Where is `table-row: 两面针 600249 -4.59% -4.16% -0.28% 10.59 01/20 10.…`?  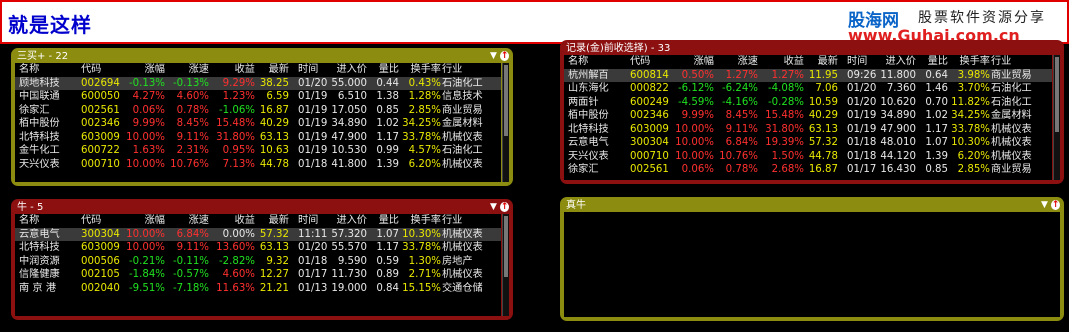 table-row: 两面针 600249 -4.59% -4.16% -0.28% 10.59 01/20 10.… is located at coordinates (808, 103).